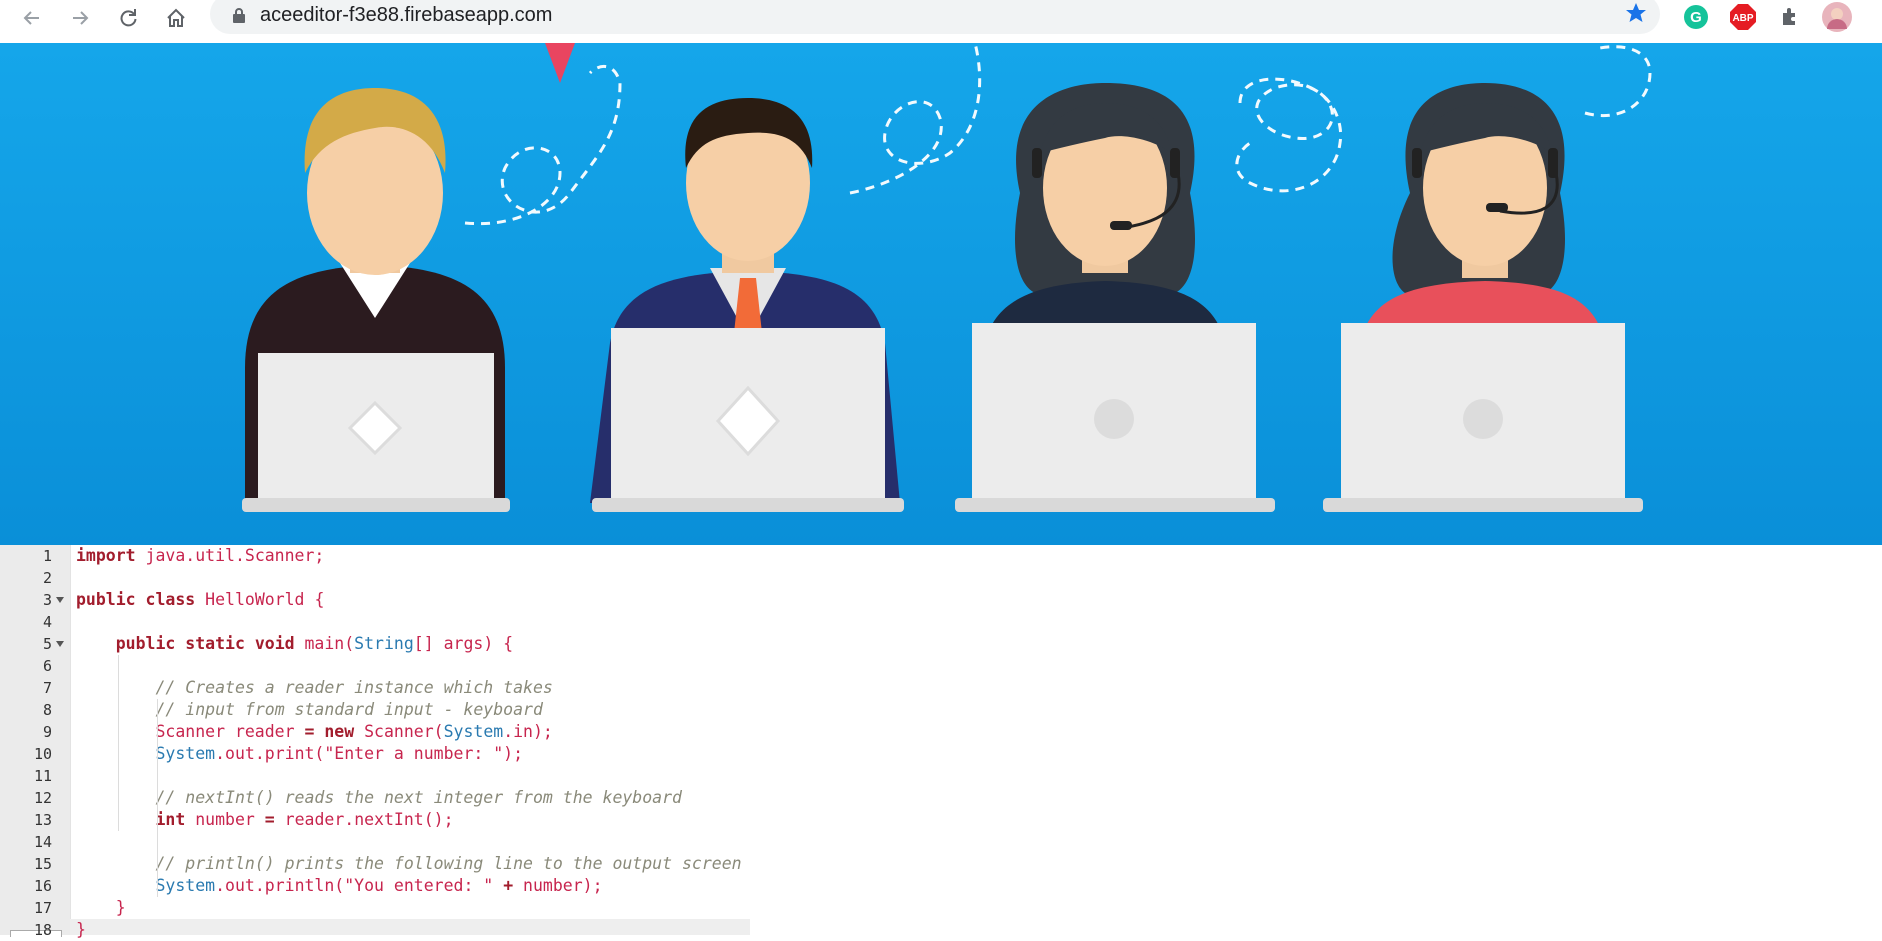  Describe the element at coordinates (339, 731) in the screenshot. I see `code-token: new` at that location.